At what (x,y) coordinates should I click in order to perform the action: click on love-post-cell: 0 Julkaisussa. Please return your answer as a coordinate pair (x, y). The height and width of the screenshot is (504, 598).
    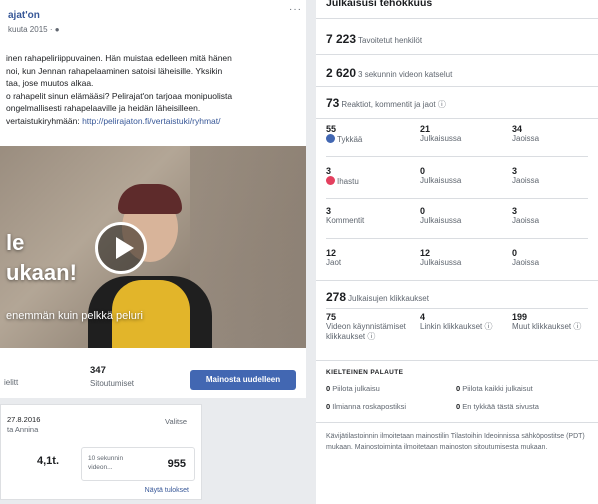
    Looking at the image, I should click on (441, 175).